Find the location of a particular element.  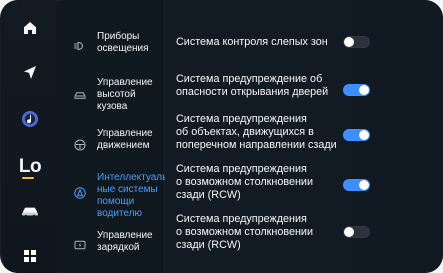

home-icon is located at coordinates (30, 28).